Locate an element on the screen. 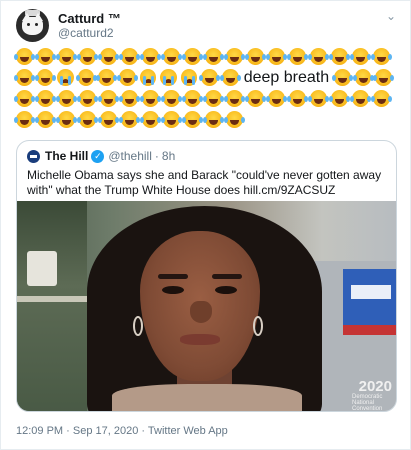  dnc-watermark-text: Democratic National Convention is located at coordinates (367, 403).